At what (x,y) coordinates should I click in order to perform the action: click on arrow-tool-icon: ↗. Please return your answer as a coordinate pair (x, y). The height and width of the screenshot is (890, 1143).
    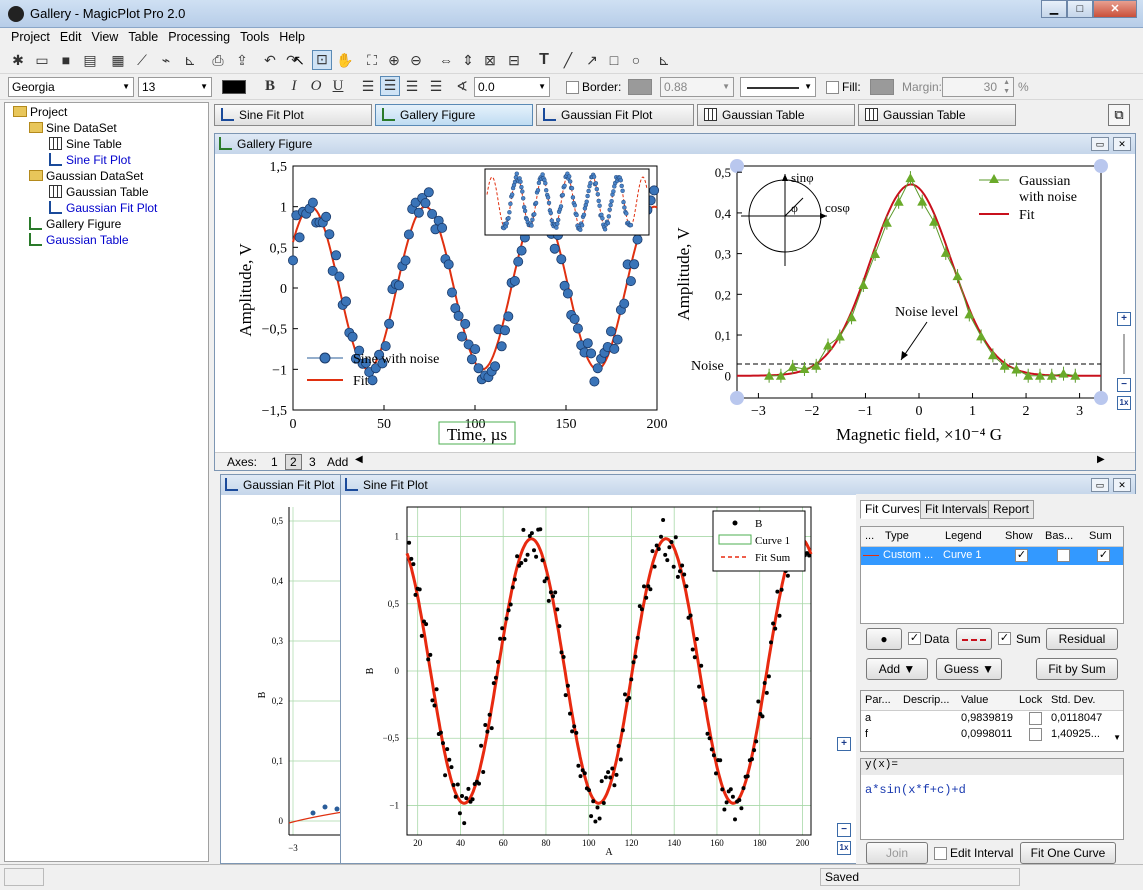
    Looking at the image, I should click on (592, 60).